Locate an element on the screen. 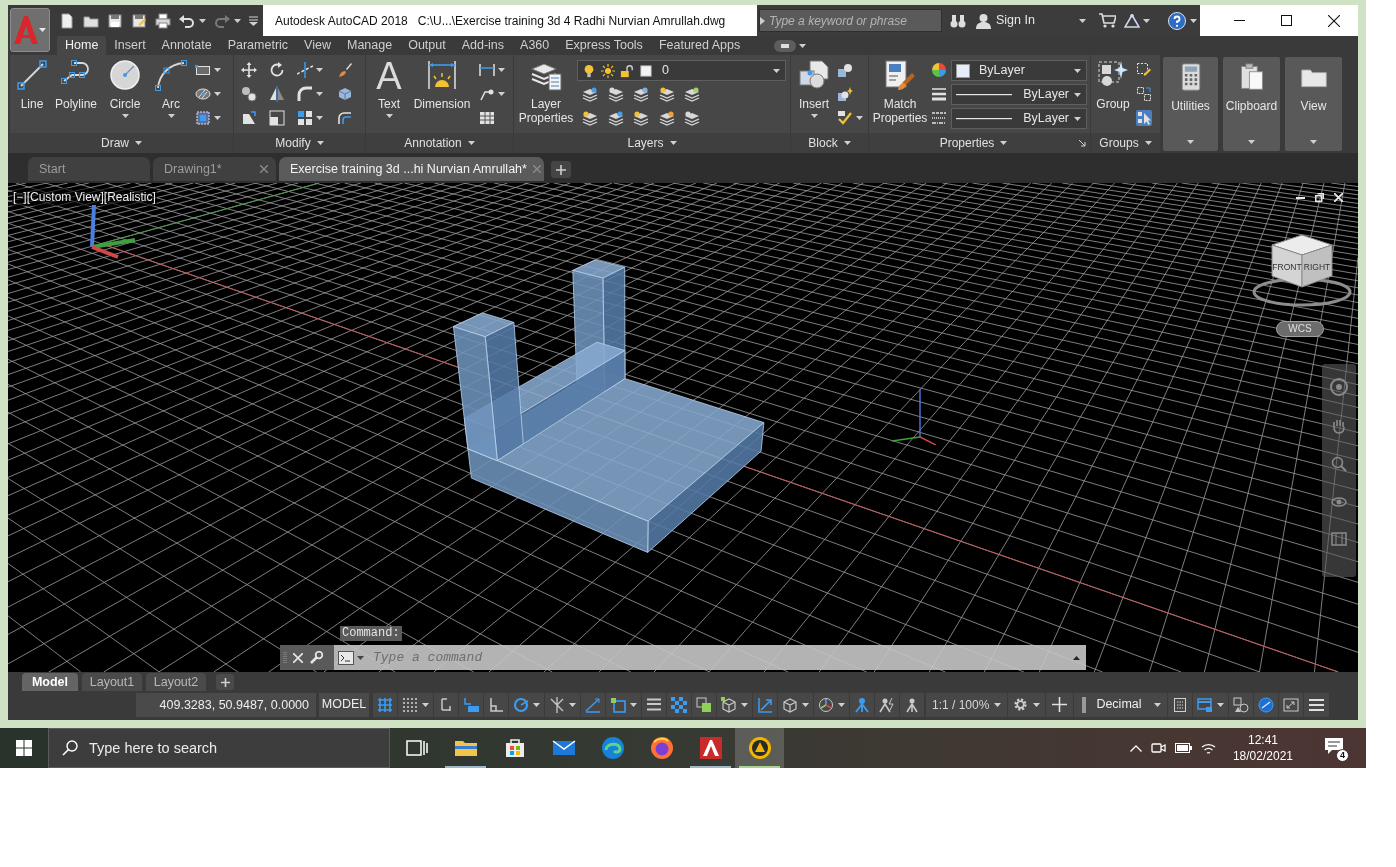  isometric-lines-icon is located at coordinates (557, 704).